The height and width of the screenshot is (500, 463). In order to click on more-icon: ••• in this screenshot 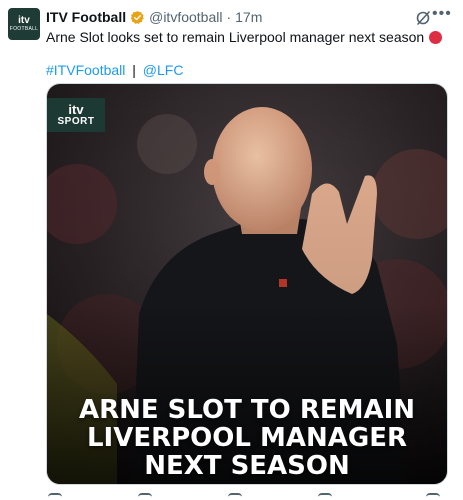, I will do `click(442, 14)`.